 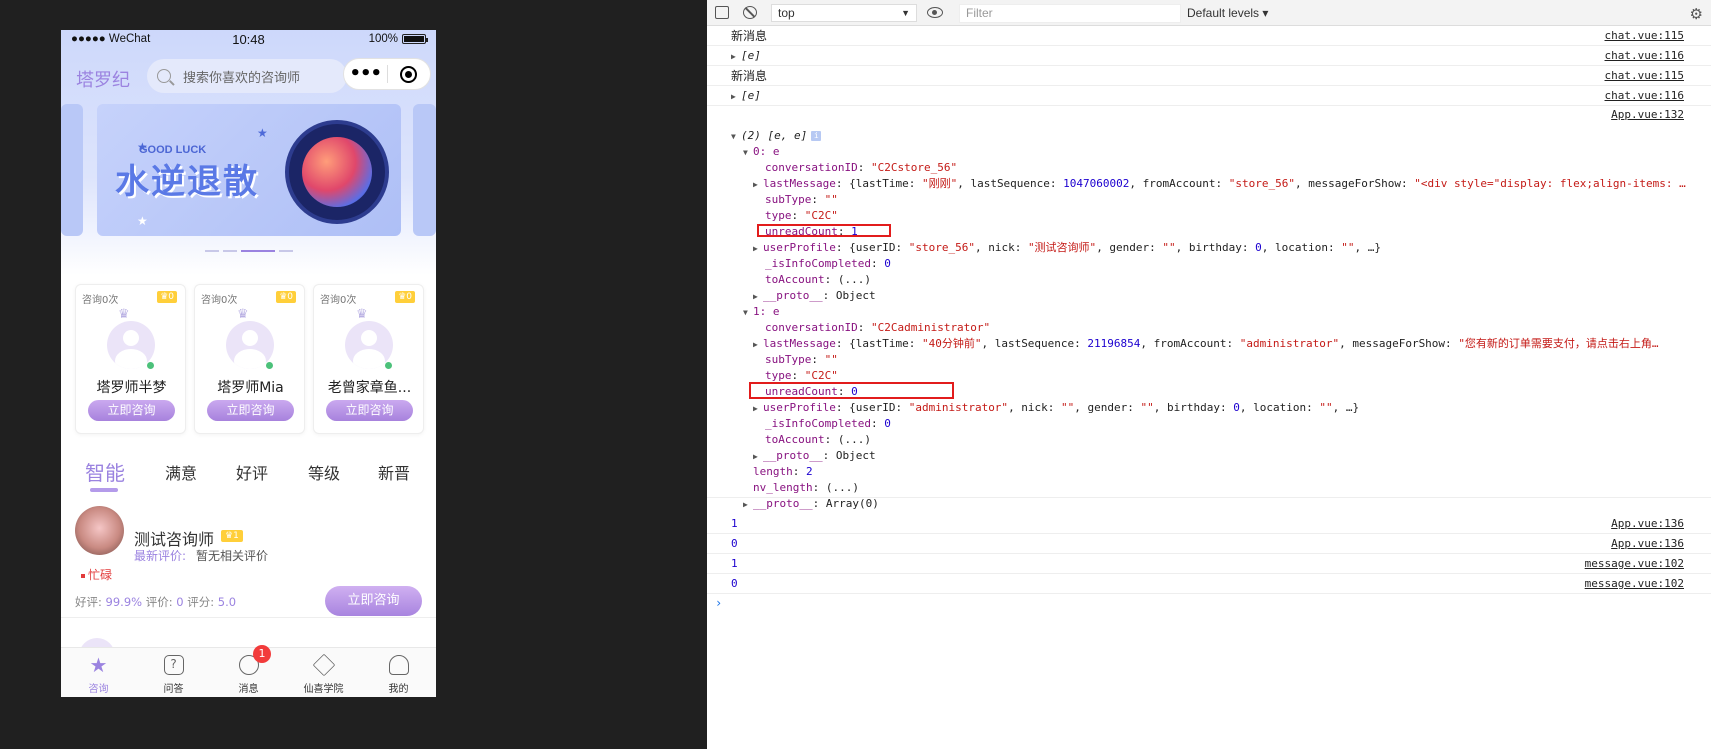 What do you see at coordinates (248, 251) in the screenshot?
I see `banner-pagination` at bounding box center [248, 251].